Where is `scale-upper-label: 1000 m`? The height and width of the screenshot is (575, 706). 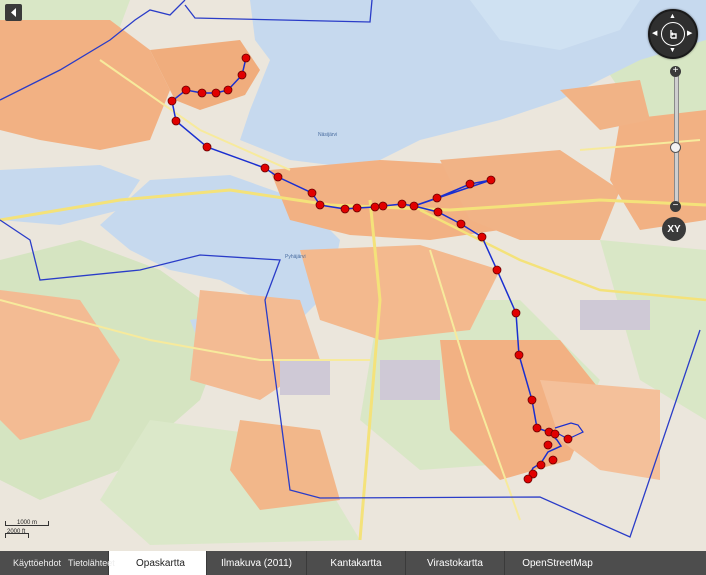
scale-upper-label: 1000 m is located at coordinates (27, 523).